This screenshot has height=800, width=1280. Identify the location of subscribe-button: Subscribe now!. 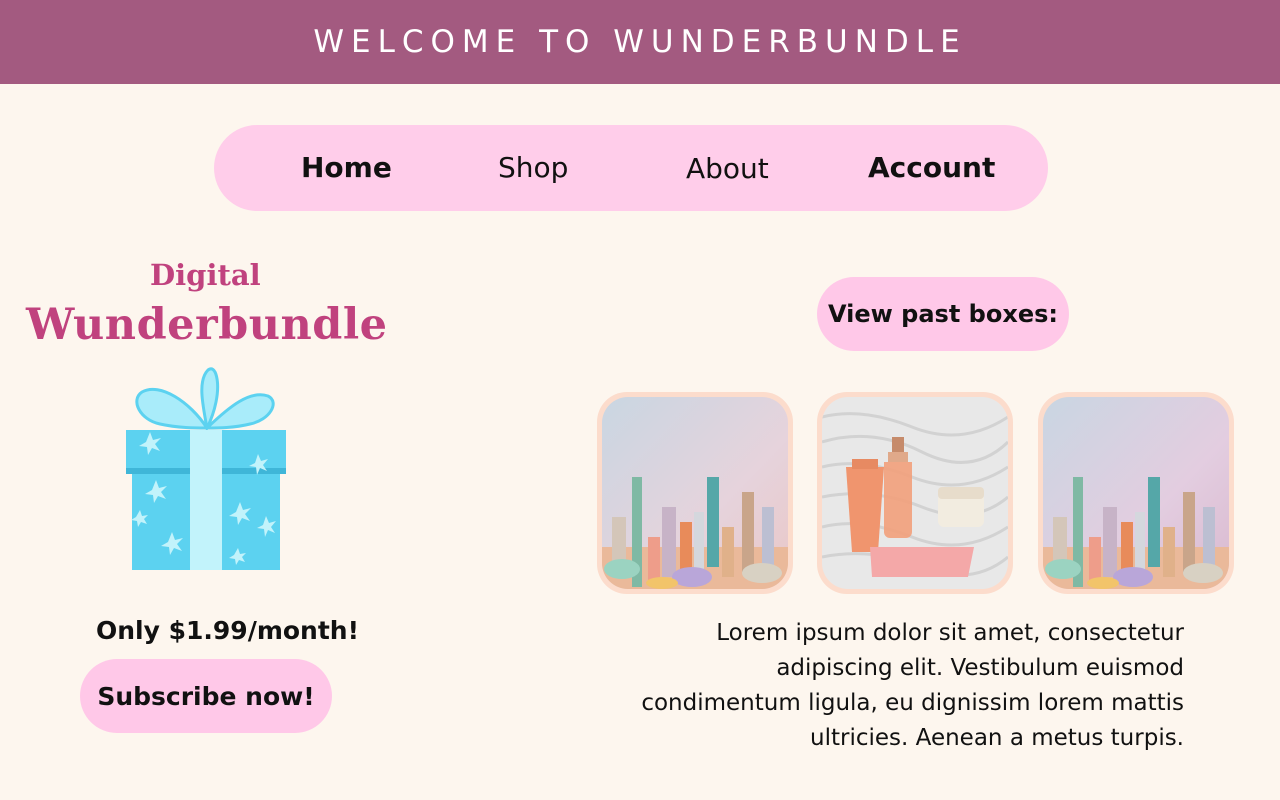
(206, 696).